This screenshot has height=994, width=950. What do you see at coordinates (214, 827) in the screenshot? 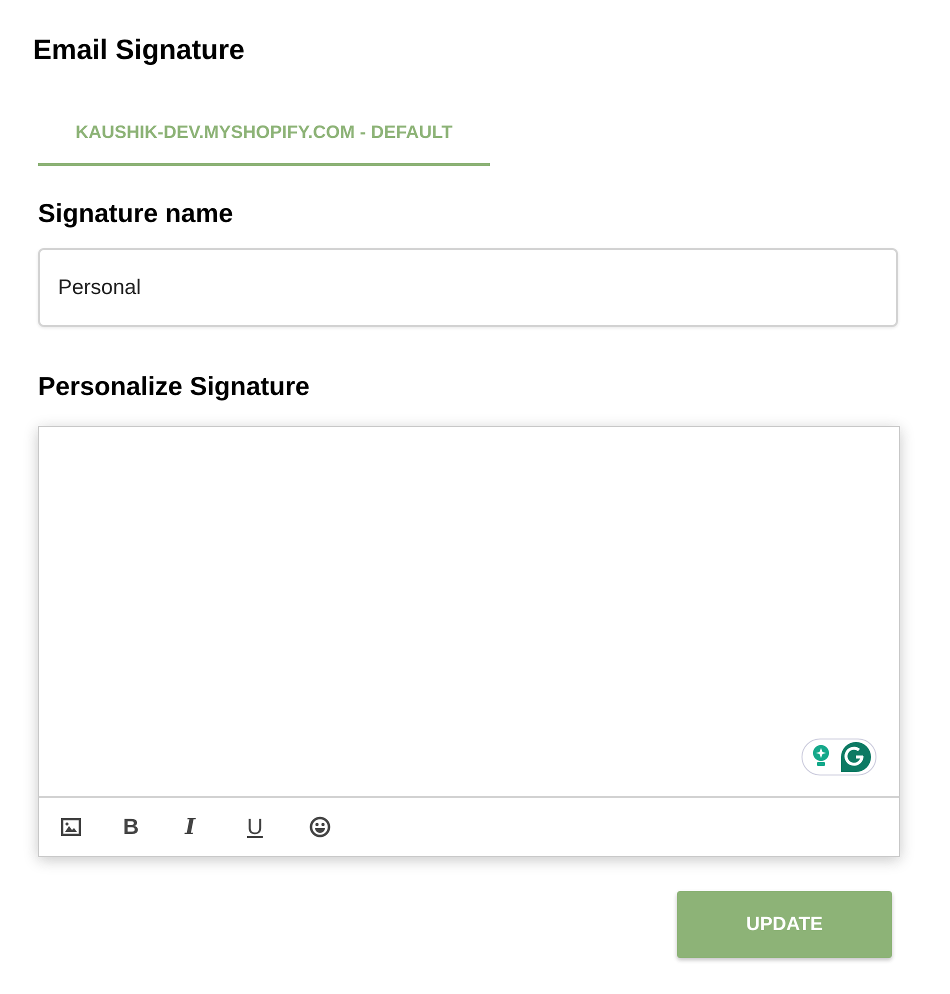
I see `italic-button: I` at bounding box center [214, 827].